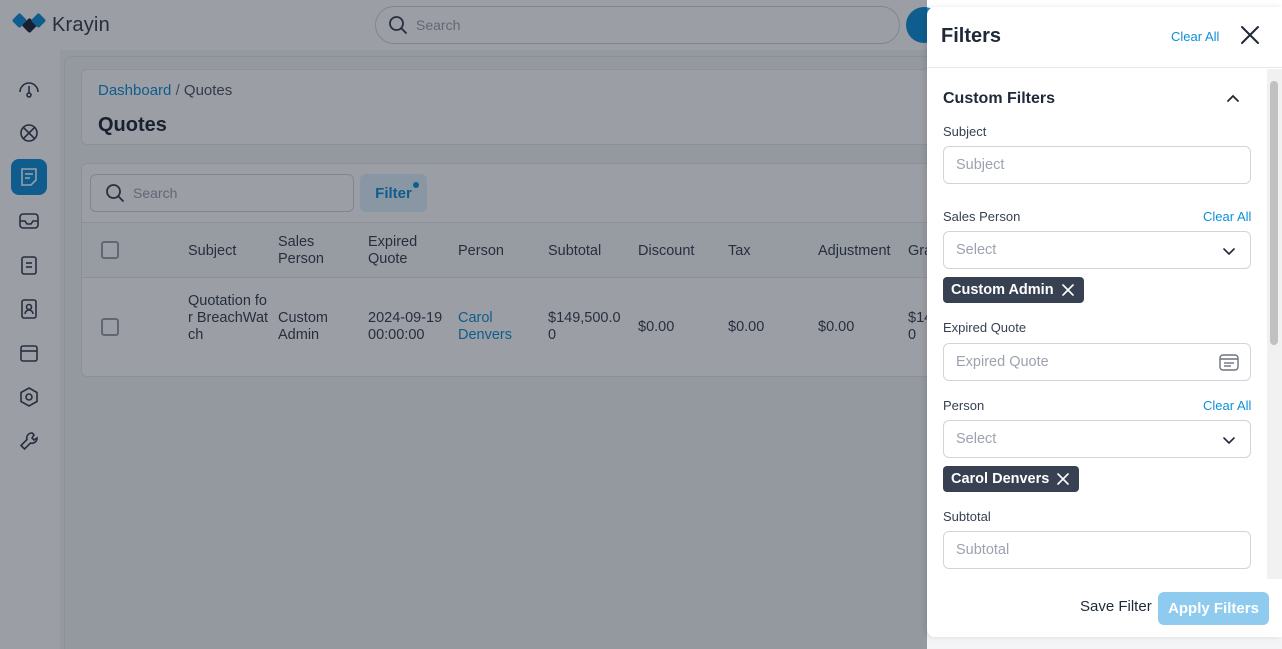 The image size is (1282, 649). I want to click on sales-person-chip: Custom Admin, so click(1013, 290).